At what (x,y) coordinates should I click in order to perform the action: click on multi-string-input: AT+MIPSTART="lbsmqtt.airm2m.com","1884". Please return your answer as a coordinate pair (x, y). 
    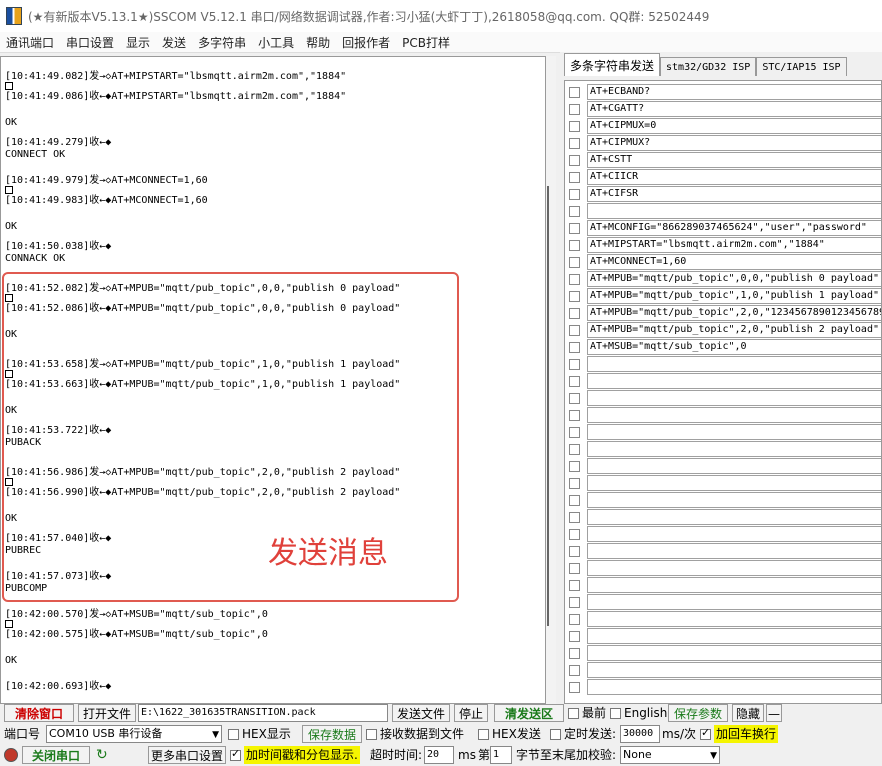
    Looking at the image, I should click on (734, 245).